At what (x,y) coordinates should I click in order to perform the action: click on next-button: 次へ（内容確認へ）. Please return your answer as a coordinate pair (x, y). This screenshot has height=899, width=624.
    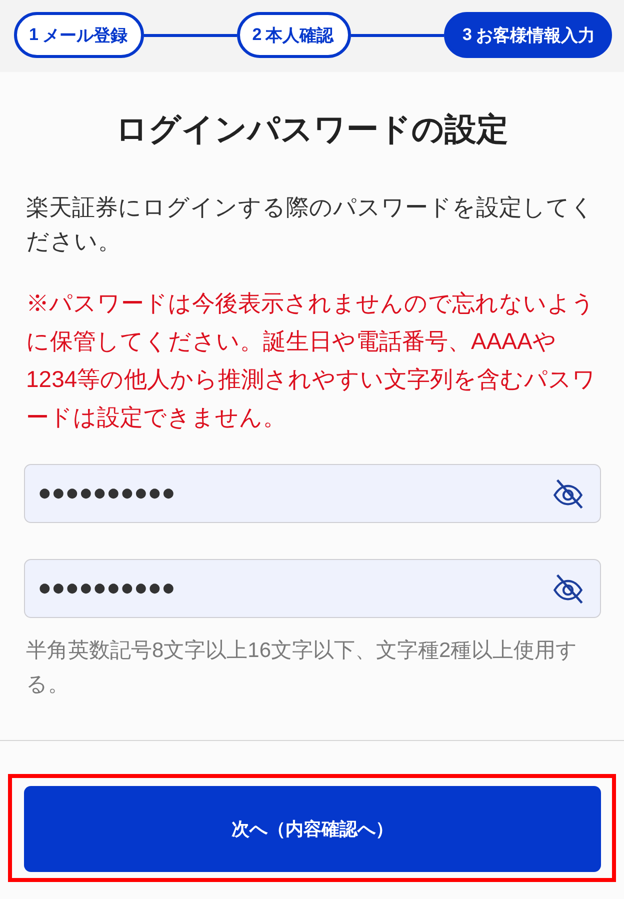
    Looking at the image, I should click on (312, 829).